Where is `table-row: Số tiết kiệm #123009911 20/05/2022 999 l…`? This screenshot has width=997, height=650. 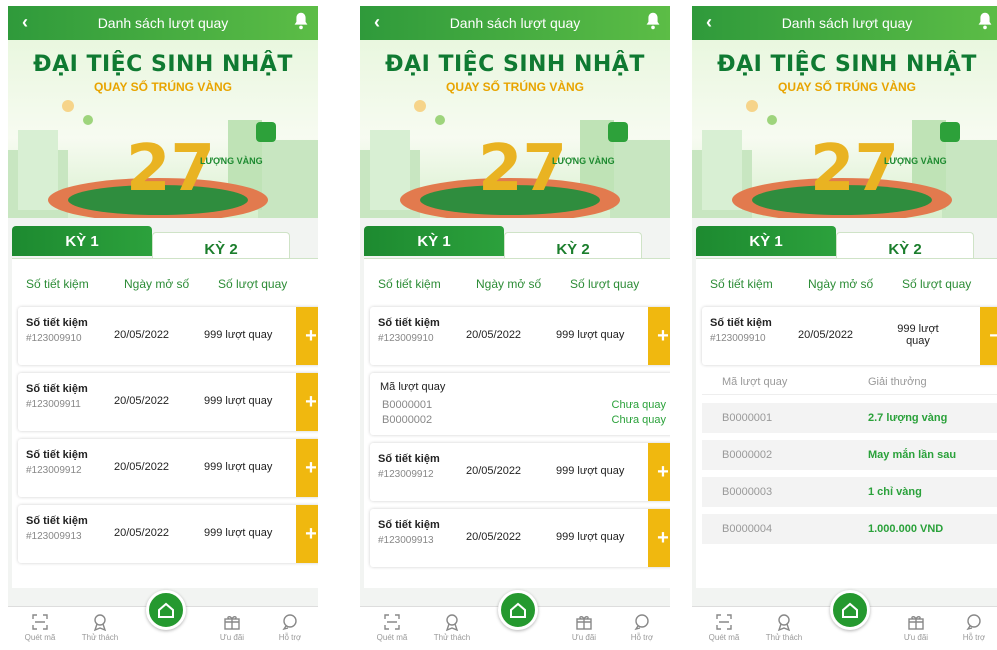
table-row: Số tiết kiệm #123009911 20/05/2022 999 l… is located at coordinates (168, 402).